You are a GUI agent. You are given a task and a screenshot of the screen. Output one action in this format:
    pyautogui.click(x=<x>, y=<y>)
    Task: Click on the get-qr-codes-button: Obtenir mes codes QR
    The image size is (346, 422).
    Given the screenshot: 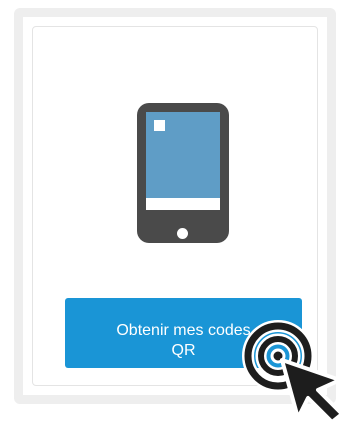 What is the action you would take?
    pyautogui.click(x=183, y=333)
    